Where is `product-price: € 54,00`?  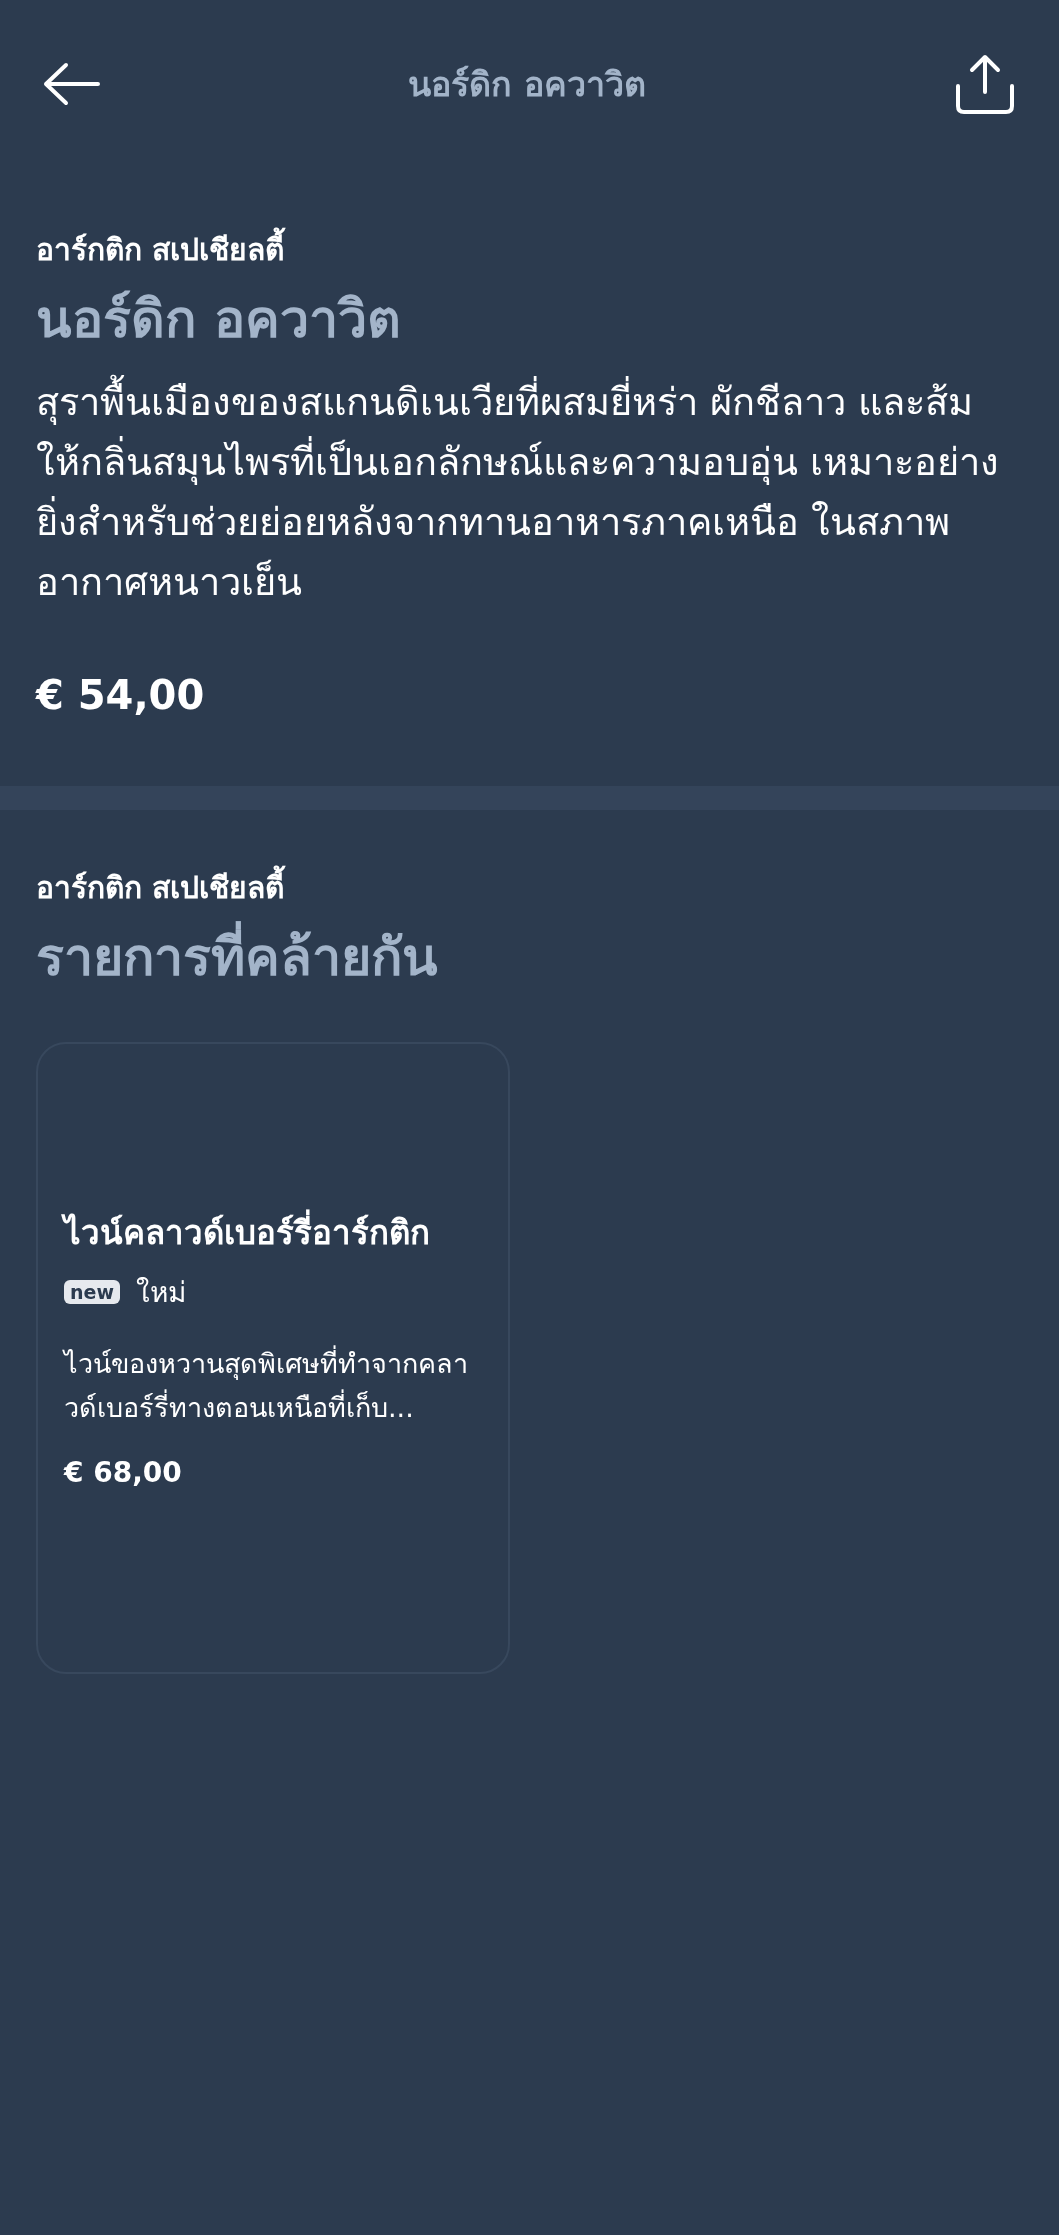
product-price: € 54,00 is located at coordinates (121, 695).